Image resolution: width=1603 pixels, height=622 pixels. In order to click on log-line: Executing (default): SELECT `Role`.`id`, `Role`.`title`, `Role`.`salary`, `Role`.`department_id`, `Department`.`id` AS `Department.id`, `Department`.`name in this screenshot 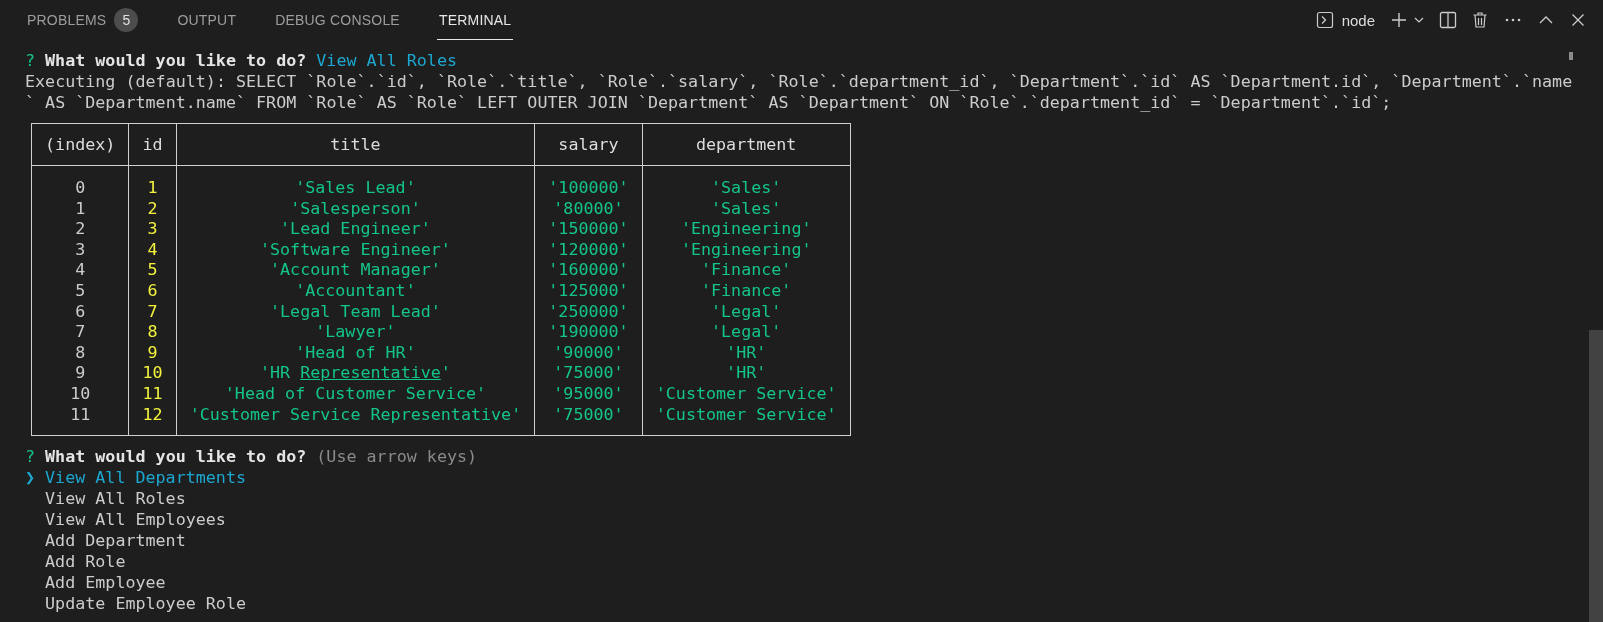, I will do `click(799, 81)`.